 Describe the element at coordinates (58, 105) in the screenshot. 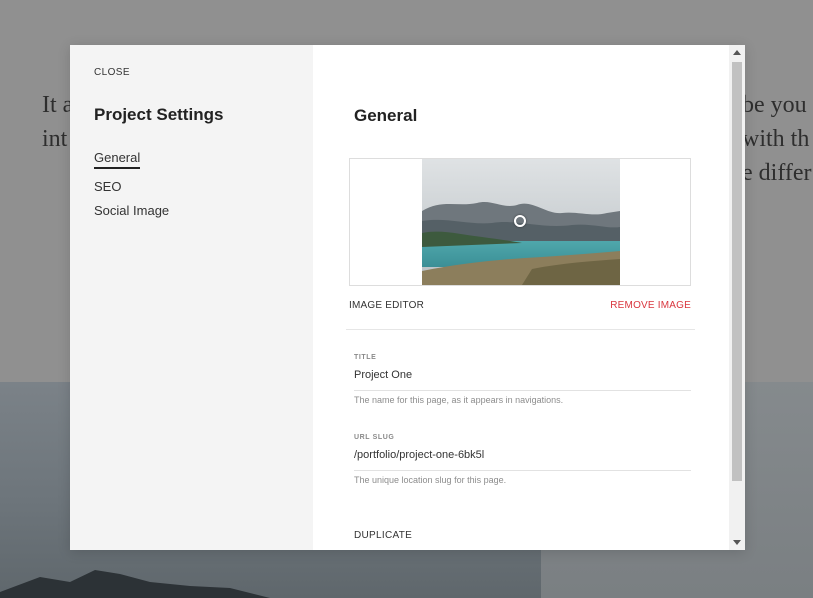

I see `background-text-line: It a` at that location.